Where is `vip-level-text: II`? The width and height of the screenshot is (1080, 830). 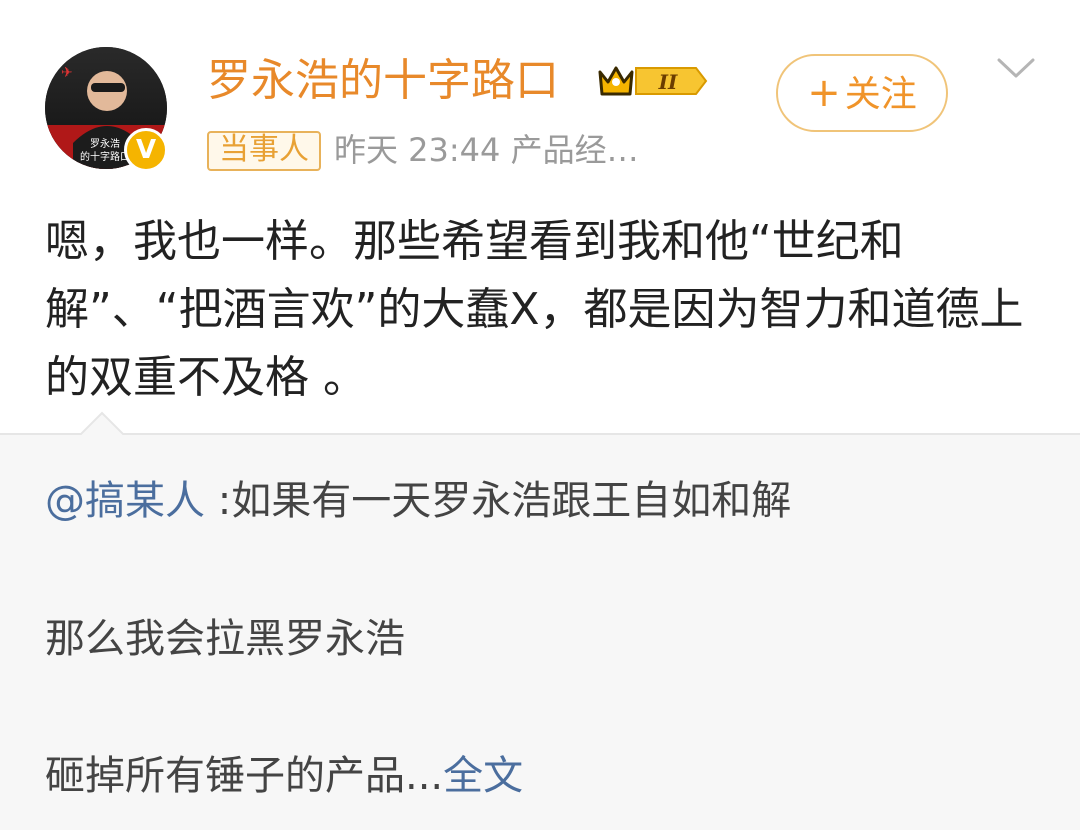
vip-level-text: II is located at coordinates (668, 82).